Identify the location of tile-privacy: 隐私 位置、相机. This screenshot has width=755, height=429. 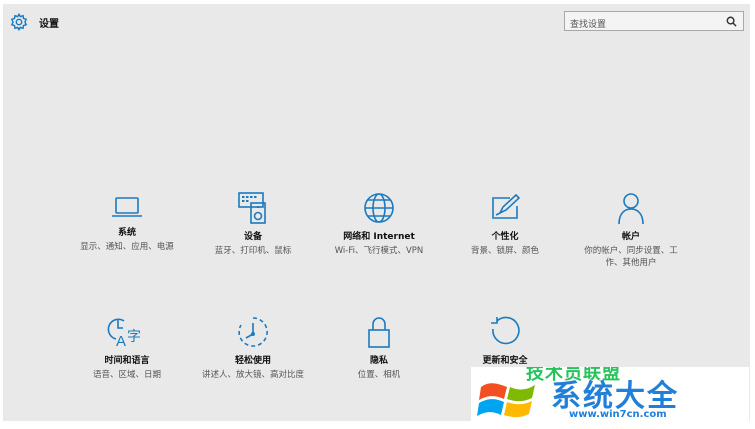
(379, 348).